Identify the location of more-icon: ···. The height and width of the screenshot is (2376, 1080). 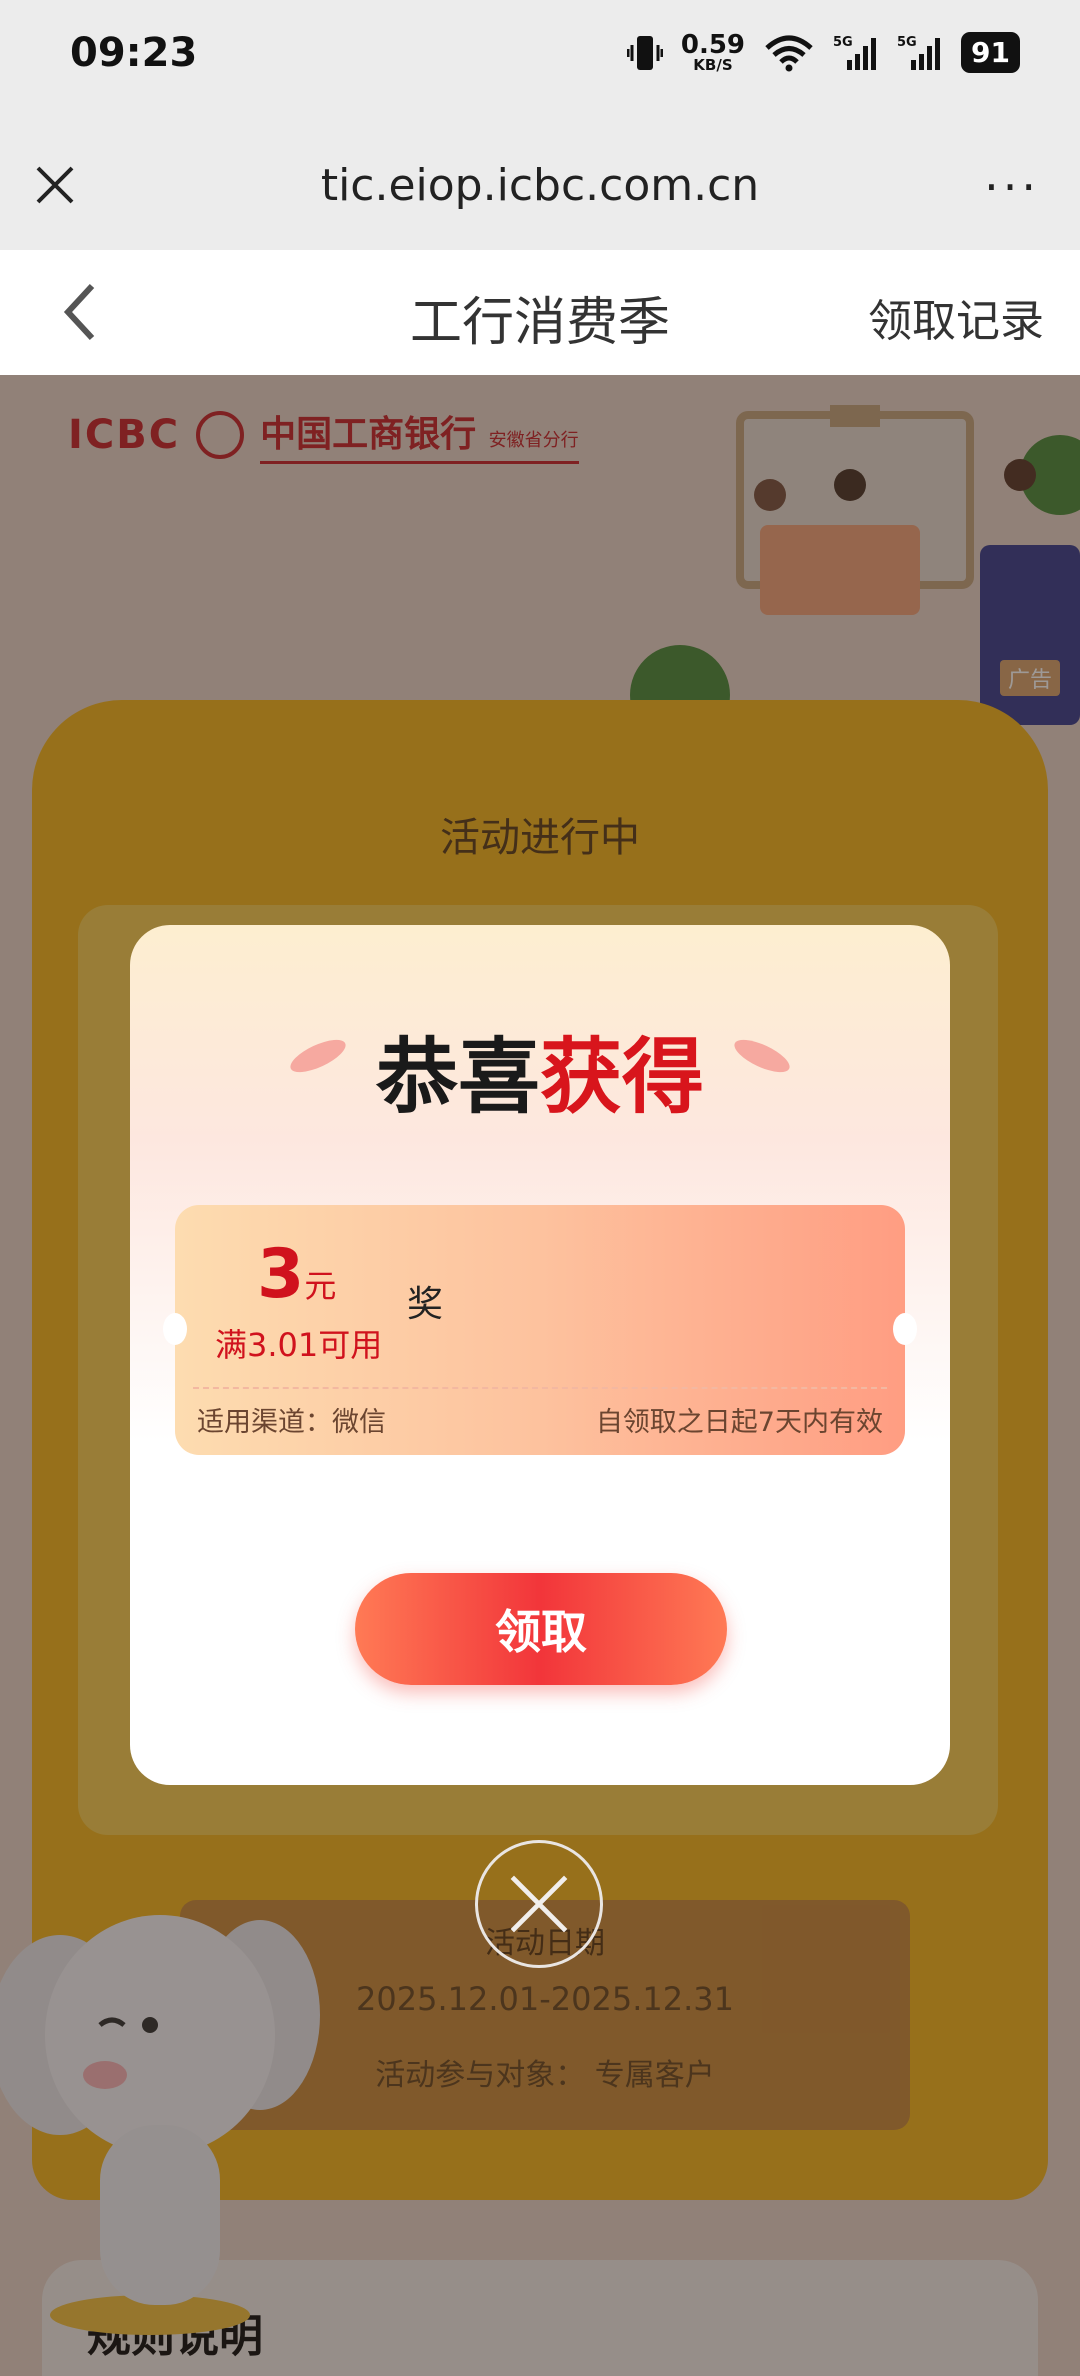
(1012, 187).